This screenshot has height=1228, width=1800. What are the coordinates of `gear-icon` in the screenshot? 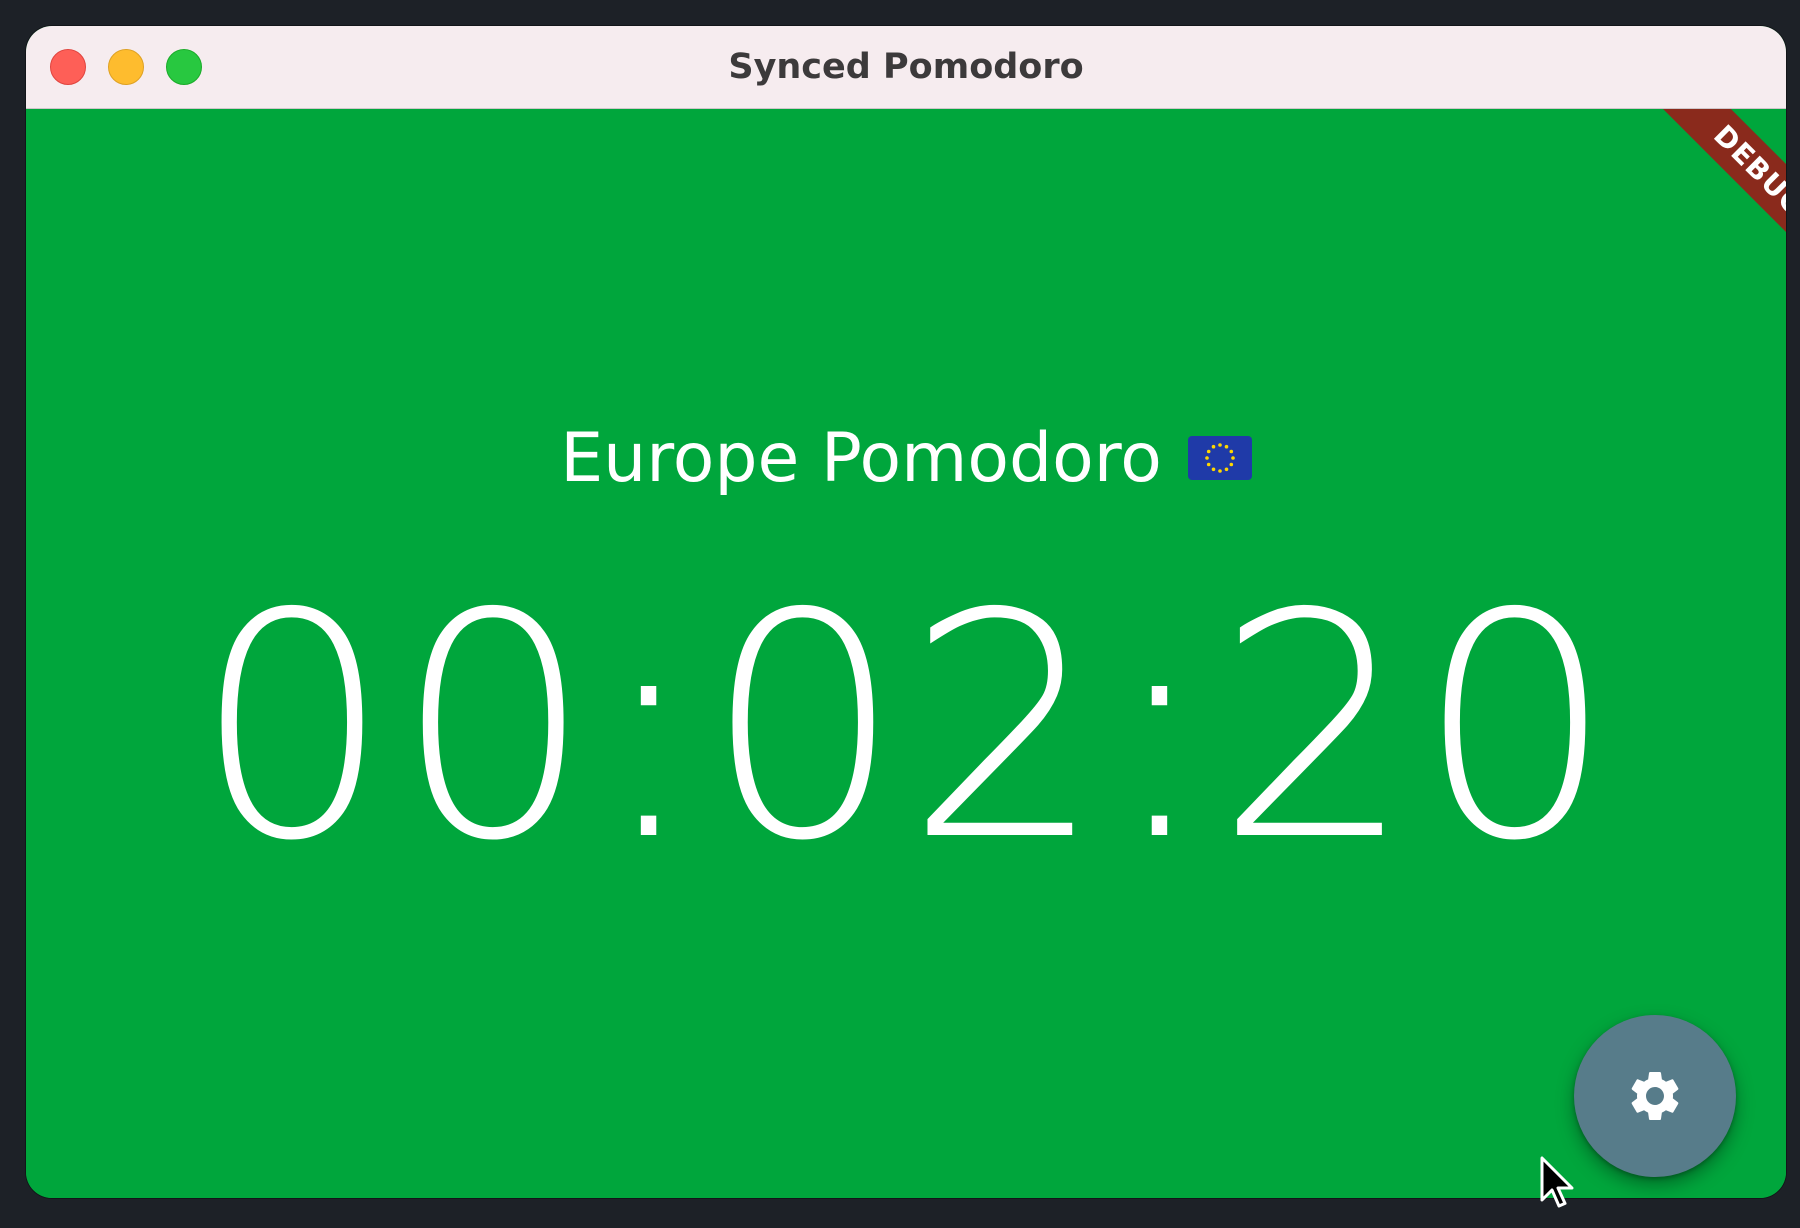 It's located at (1655, 1096).